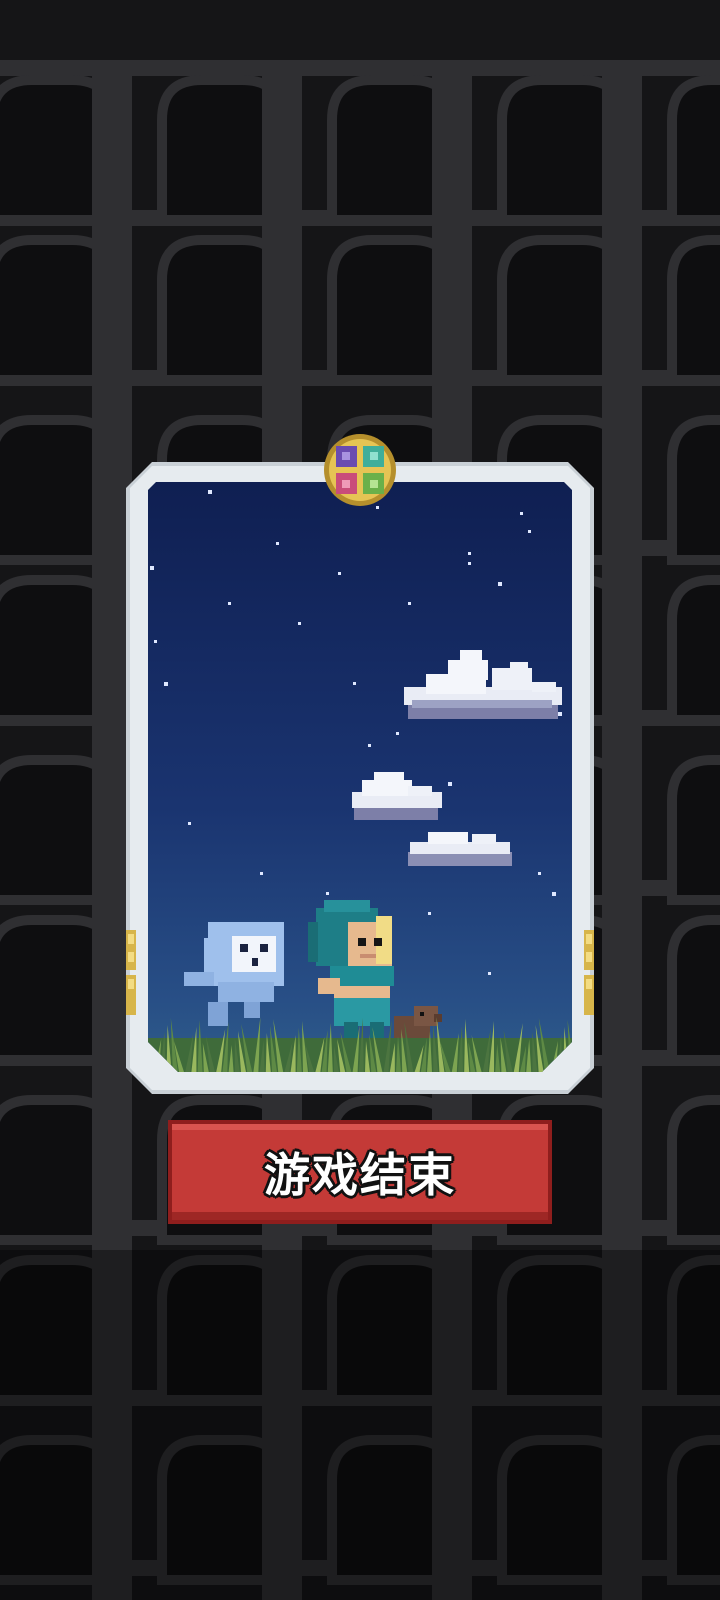 This screenshot has width=720, height=1600. I want to click on four-color-compass-emblem-icon, so click(360, 470).